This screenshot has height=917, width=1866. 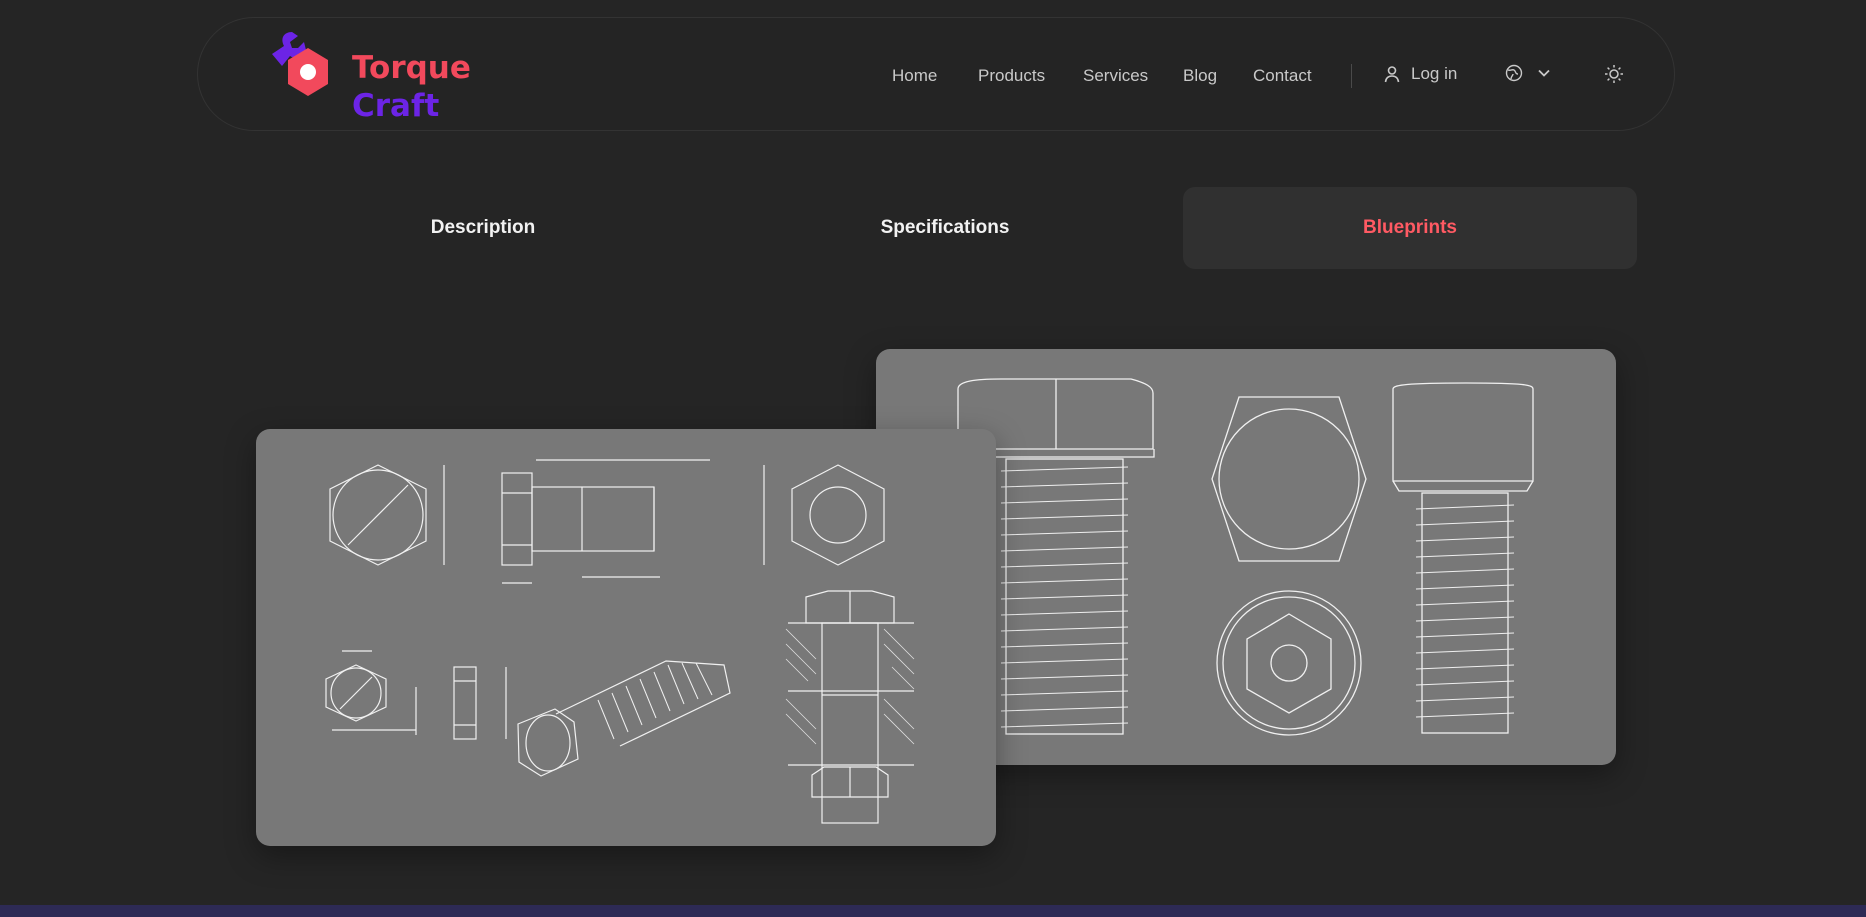 What do you see at coordinates (1434, 73) in the screenshot?
I see `login-label: Log in` at bounding box center [1434, 73].